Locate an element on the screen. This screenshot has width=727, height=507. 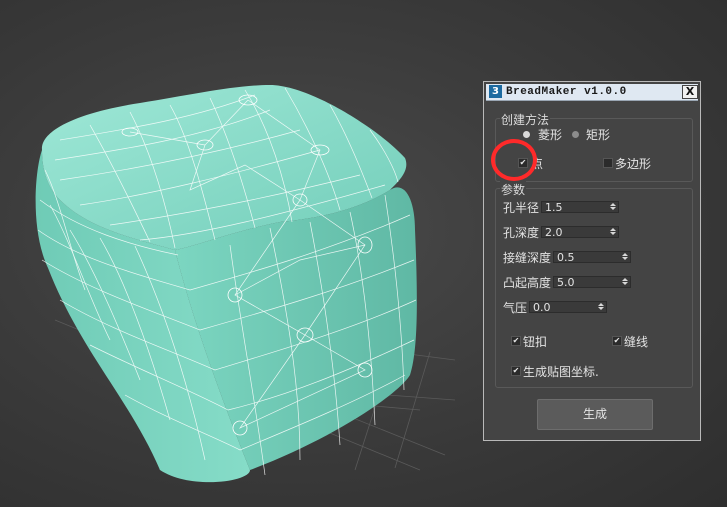
seam-depth-spinner: 0.5 is located at coordinates (592, 257).